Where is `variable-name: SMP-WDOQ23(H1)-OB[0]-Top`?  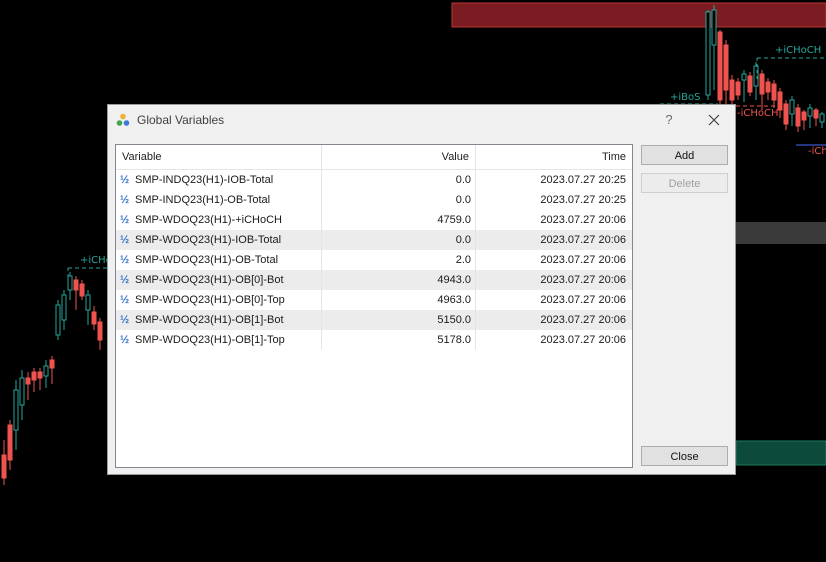
variable-name: SMP-WDOQ23(H1)-OB[0]-Top is located at coordinates (210, 300).